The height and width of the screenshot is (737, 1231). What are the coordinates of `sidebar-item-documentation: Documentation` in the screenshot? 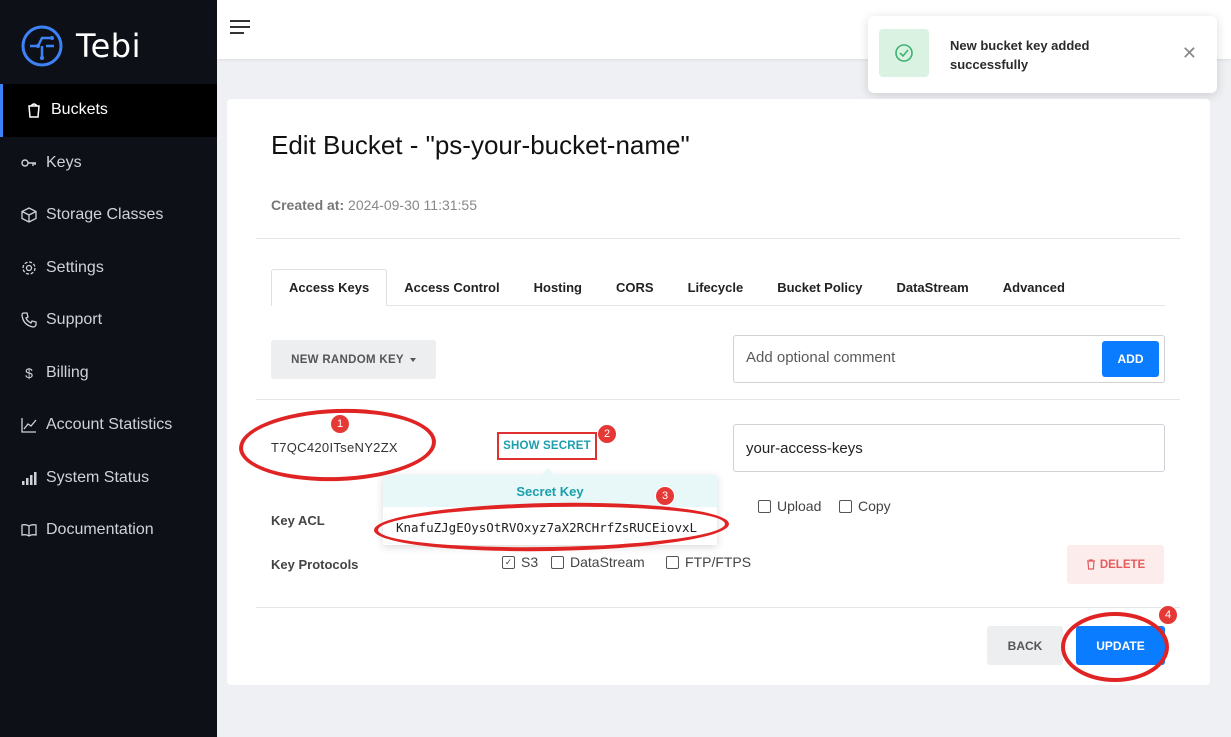 It's located at (108, 530).